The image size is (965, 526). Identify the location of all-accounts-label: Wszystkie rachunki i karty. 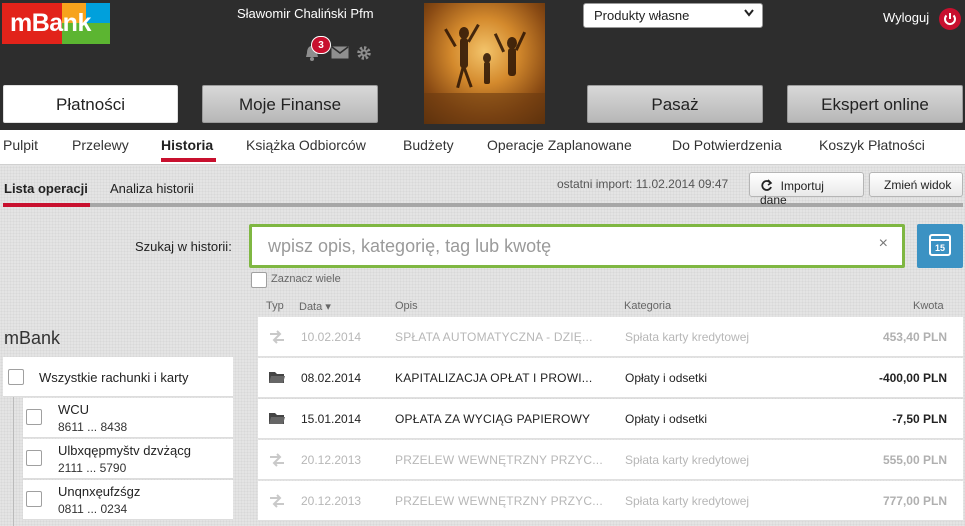
(114, 377).